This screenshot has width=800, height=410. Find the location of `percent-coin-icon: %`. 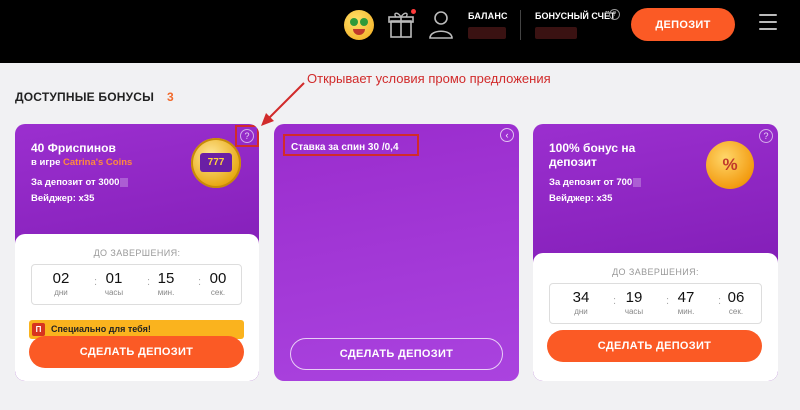

percent-coin-icon: % is located at coordinates (730, 165).